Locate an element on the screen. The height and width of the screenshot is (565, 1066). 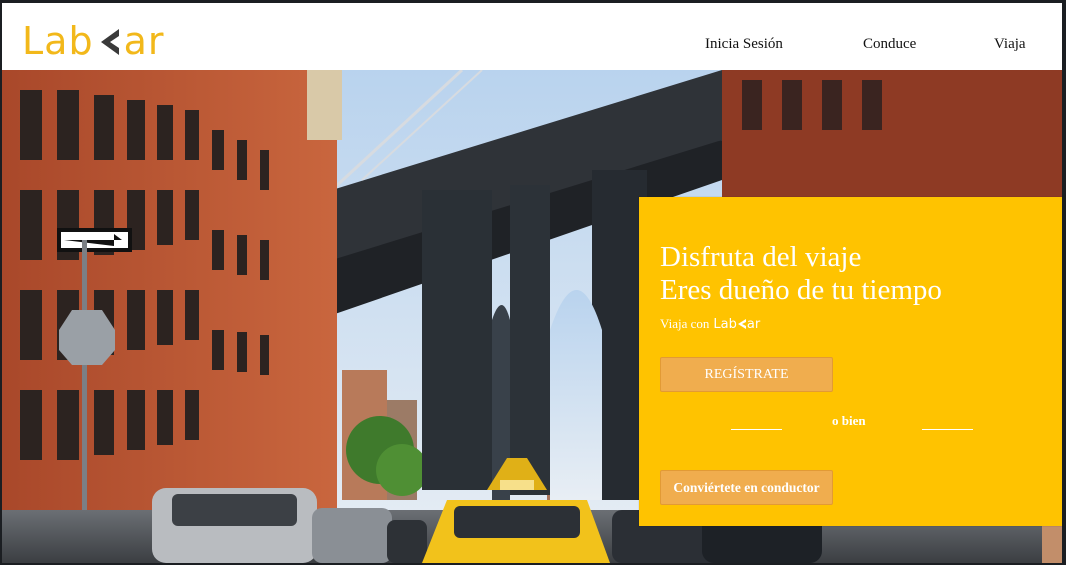
become-driver-button: Conviértete en conductor is located at coordinates (746, 487).